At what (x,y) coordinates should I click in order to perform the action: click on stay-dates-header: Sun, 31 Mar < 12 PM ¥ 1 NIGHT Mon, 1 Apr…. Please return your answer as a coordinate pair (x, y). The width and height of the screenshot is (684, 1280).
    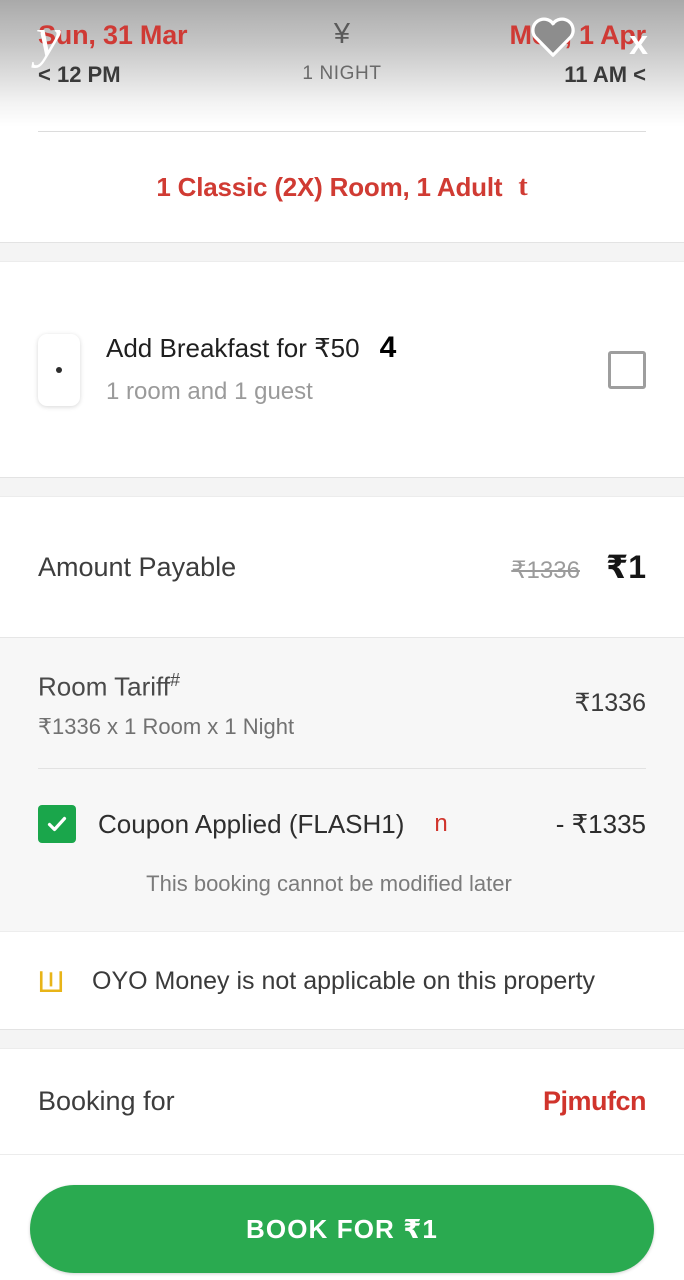
    Looking at the image, I should click on (342, 66).